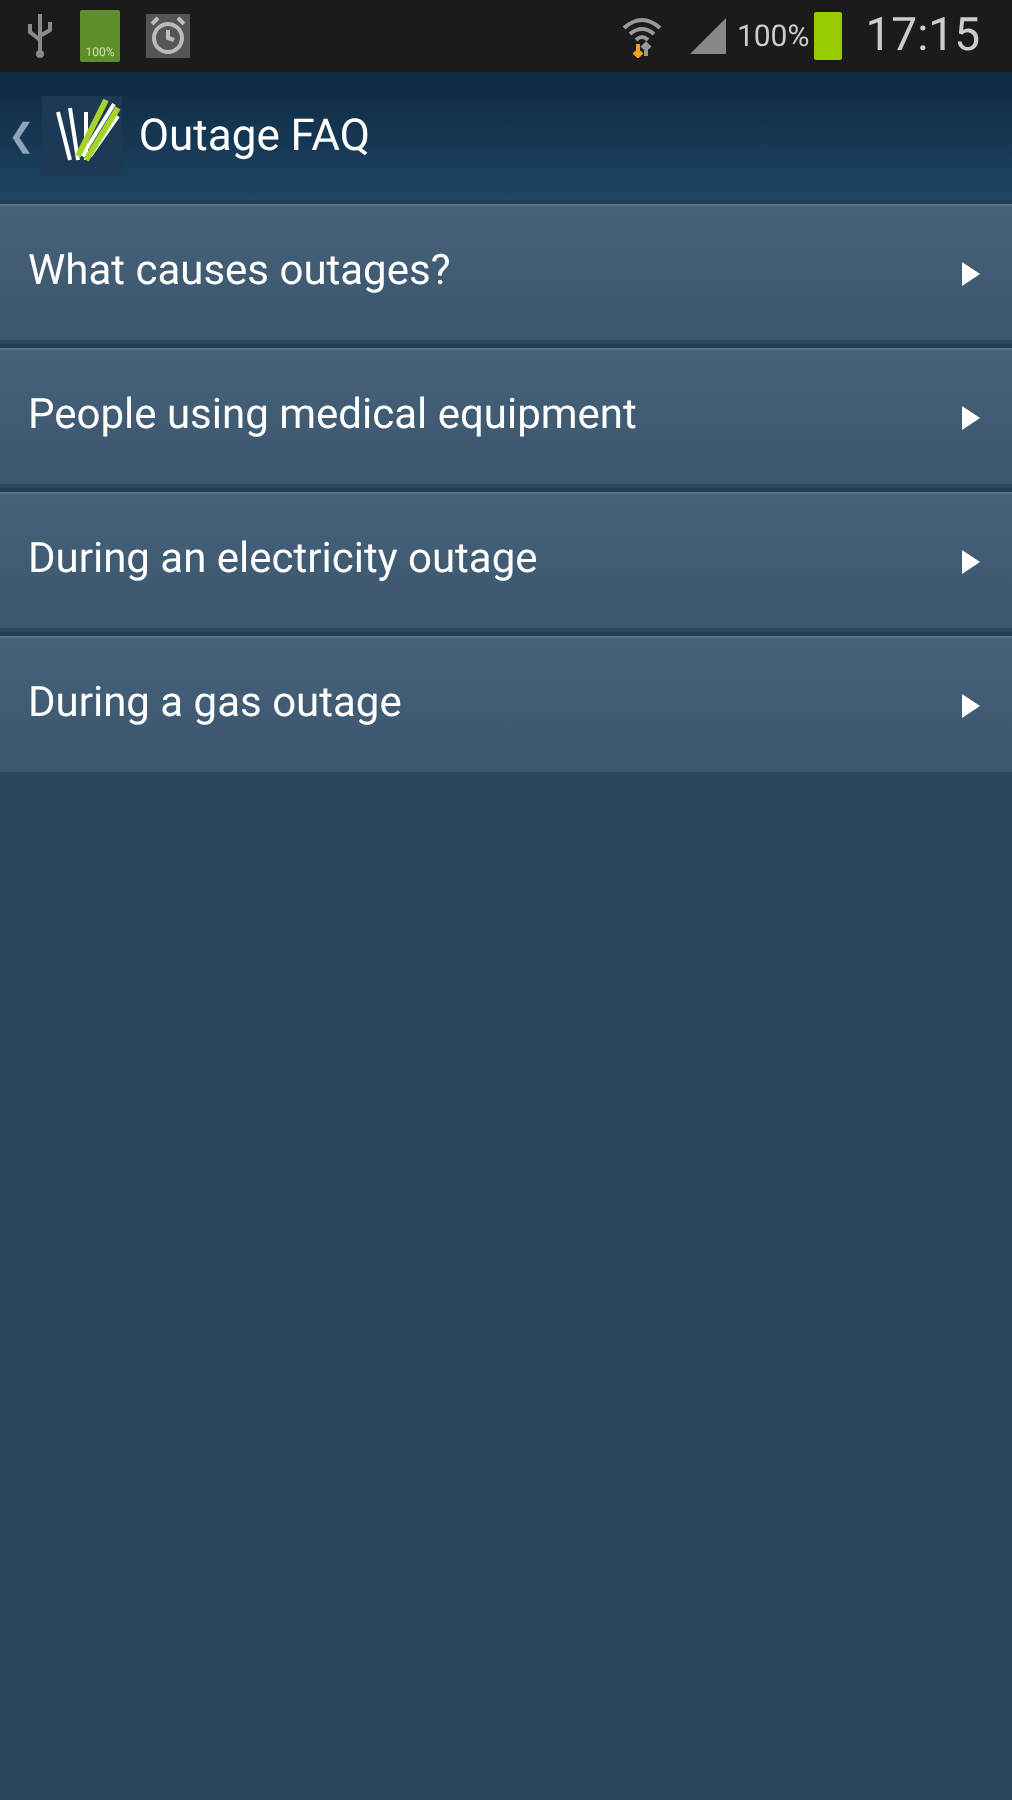  Describe the element at coordinates (923, 35) in the screenshot. I see `clock-time: 17:15` at that location.